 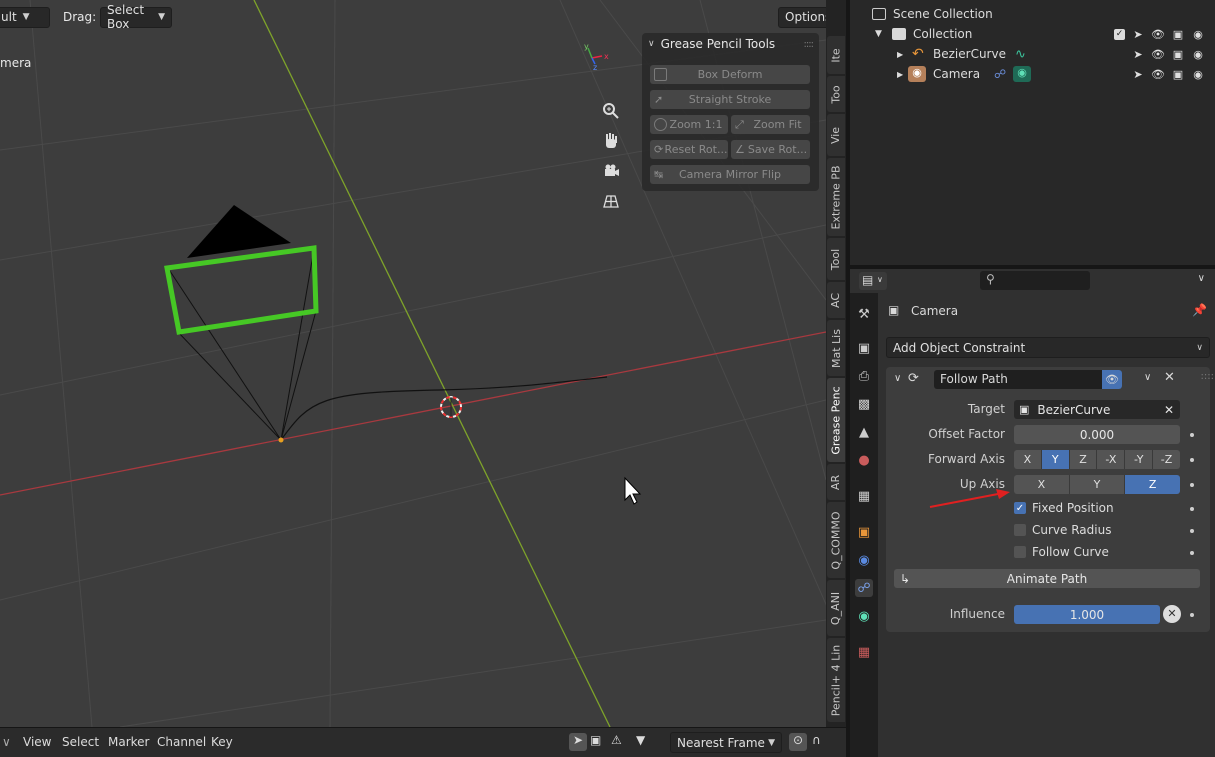 What do you see at coordinates (1172, 614) in the screenshot?
I see `disable-keep-transform-icon: ✕` at bounding box center [1172, 614].